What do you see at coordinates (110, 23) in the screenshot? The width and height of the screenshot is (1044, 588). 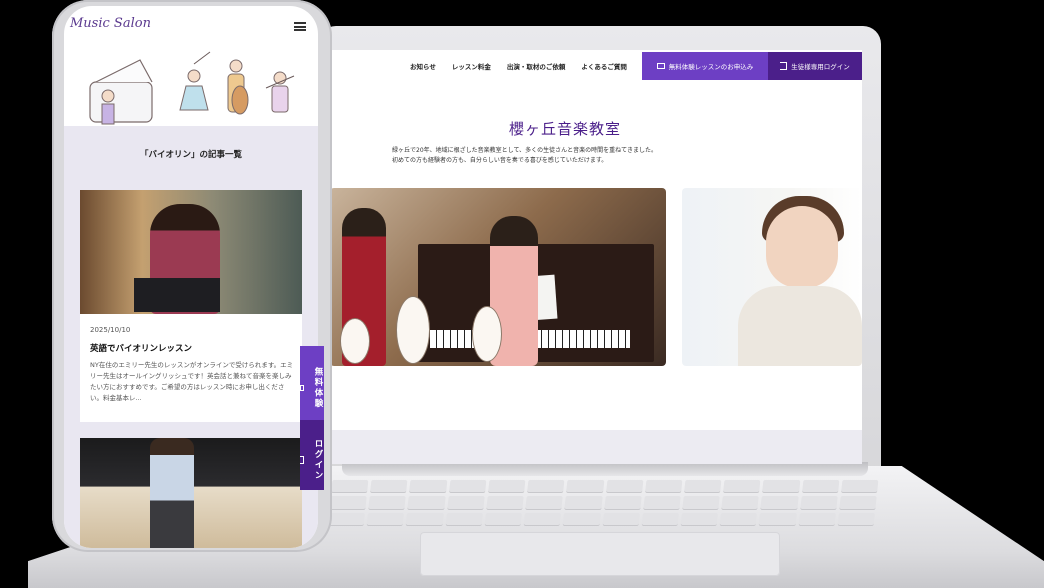 I see `site-logo: Music Salon` at bounding box center [110, 23].